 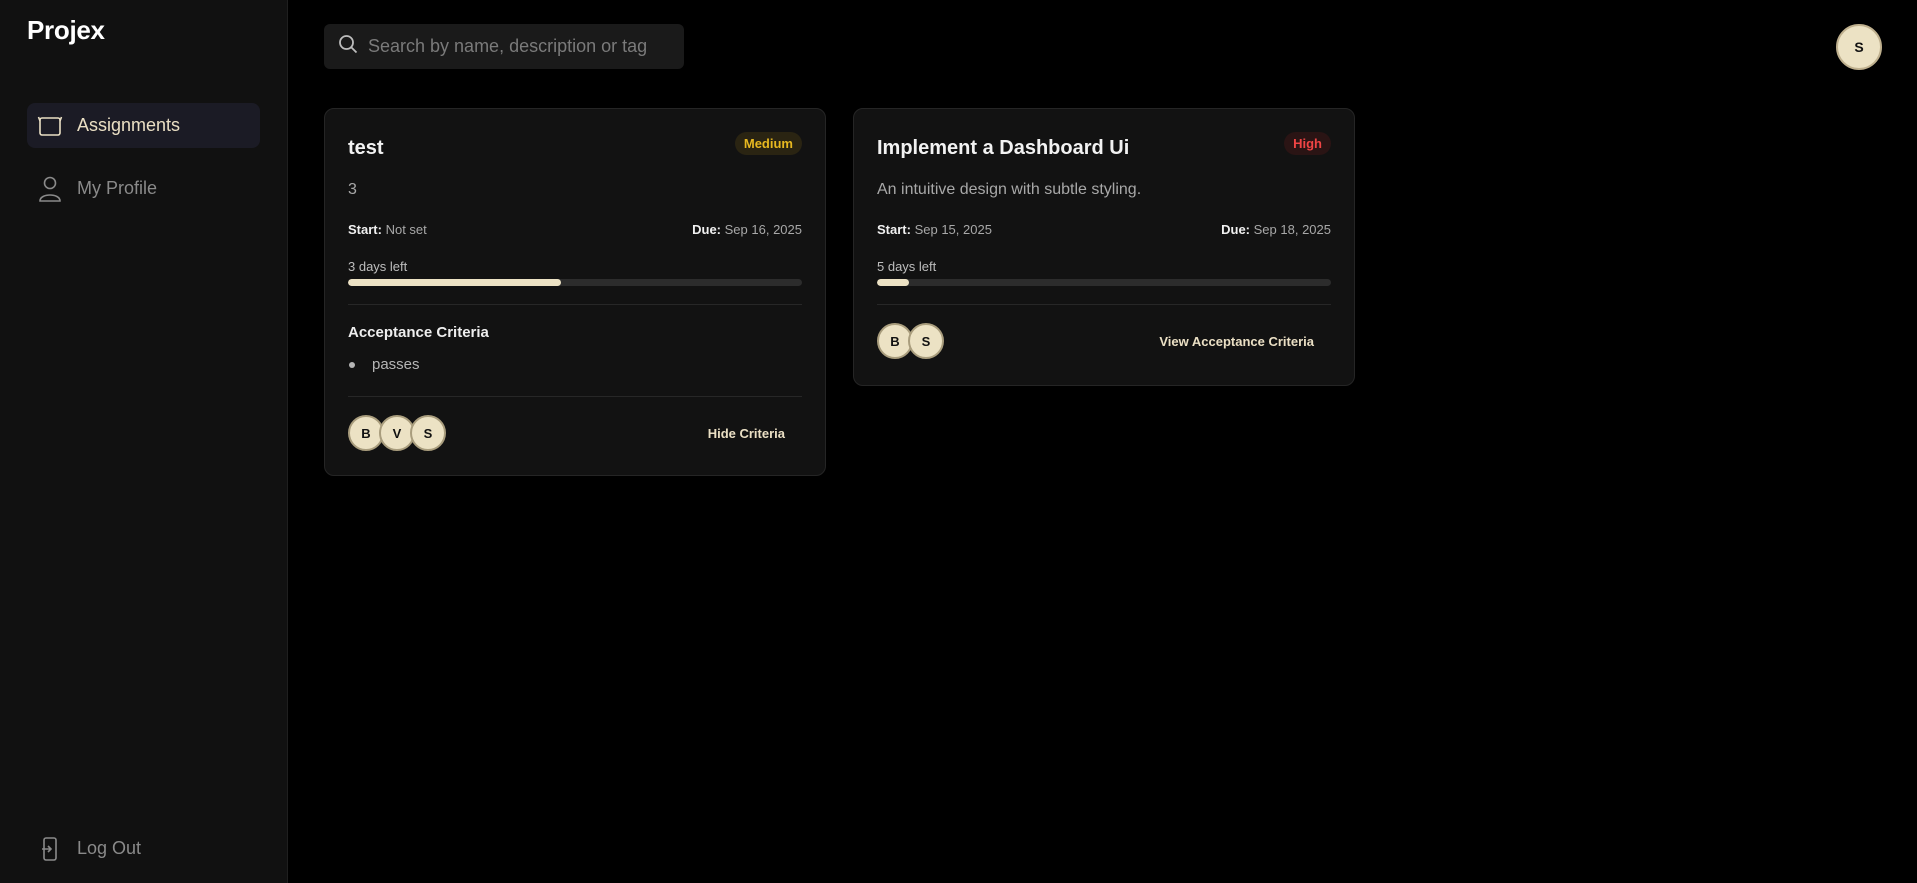 What do you see at coordinates (518, 46) in the screenshot?
I see `search-input` at bounding box center [518, 46].